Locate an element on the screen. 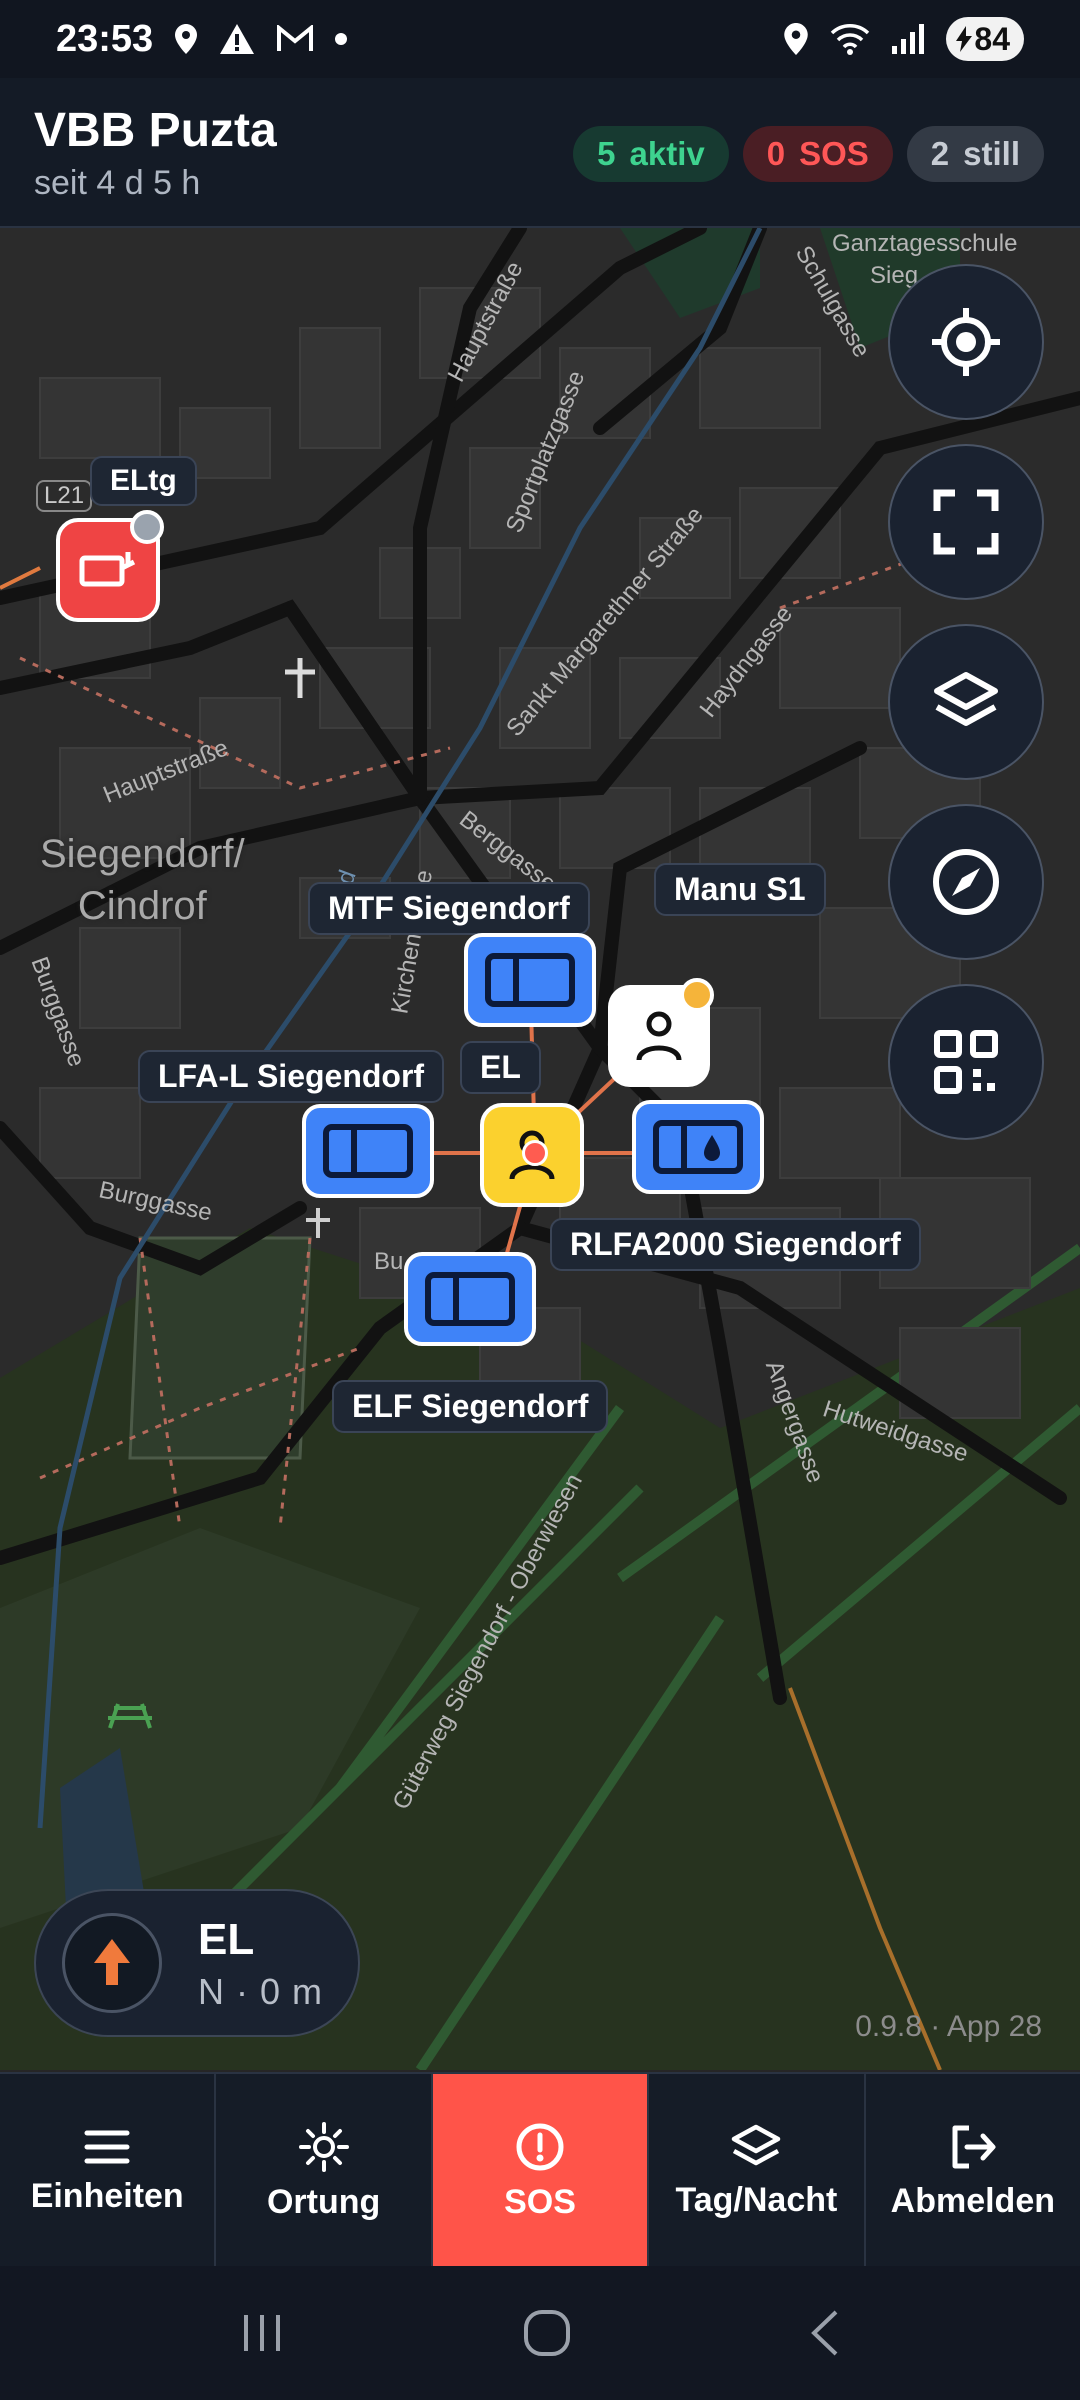  unit-marker-mtf is located at coordinates (530, 980).